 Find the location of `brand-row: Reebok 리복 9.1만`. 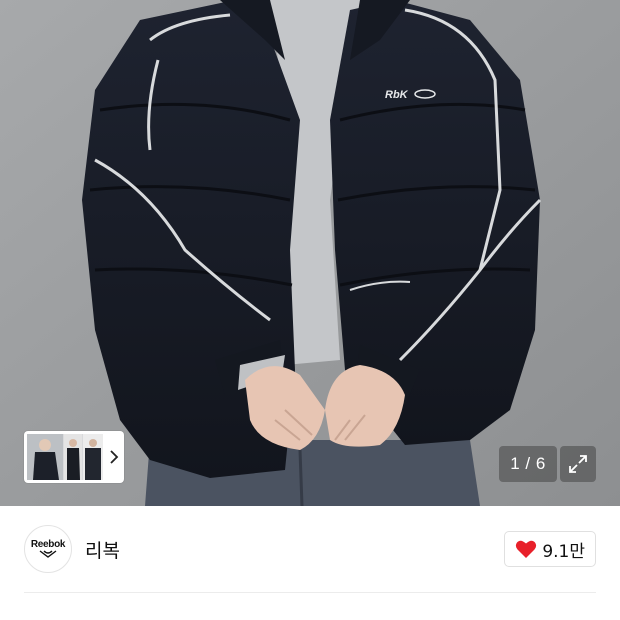

brand-row: Reebok 리복 9.1만 is located at coordinates (310, 549).